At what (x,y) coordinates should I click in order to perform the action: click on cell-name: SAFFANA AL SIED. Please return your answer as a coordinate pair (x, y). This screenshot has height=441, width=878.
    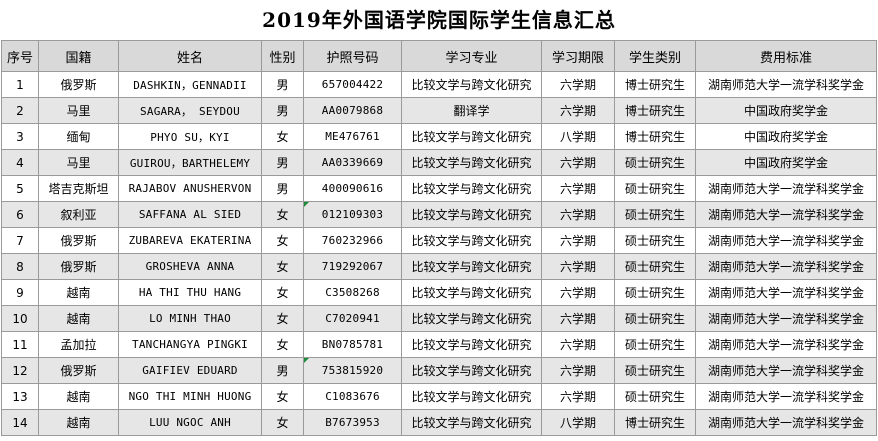
    Looking at the image, I should click on (190, 214).